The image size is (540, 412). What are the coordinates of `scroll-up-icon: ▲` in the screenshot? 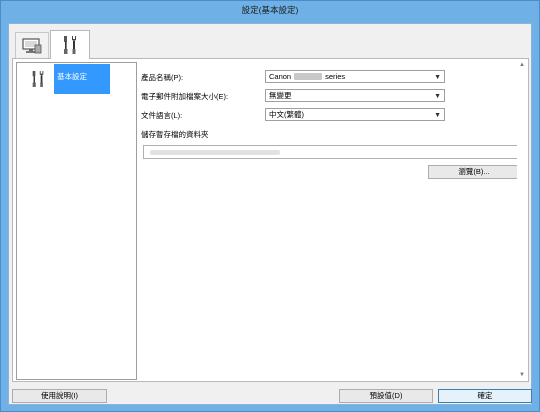 It's located at (522, 65).